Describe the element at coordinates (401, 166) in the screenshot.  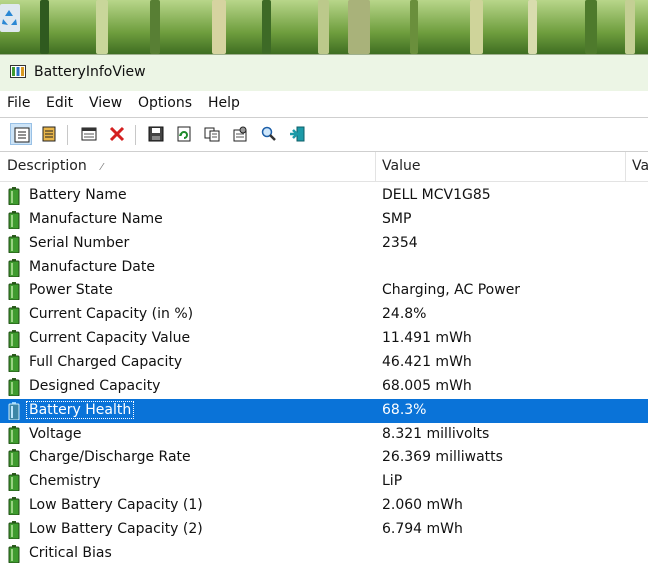
I see `column-header-value: Value` at that location.